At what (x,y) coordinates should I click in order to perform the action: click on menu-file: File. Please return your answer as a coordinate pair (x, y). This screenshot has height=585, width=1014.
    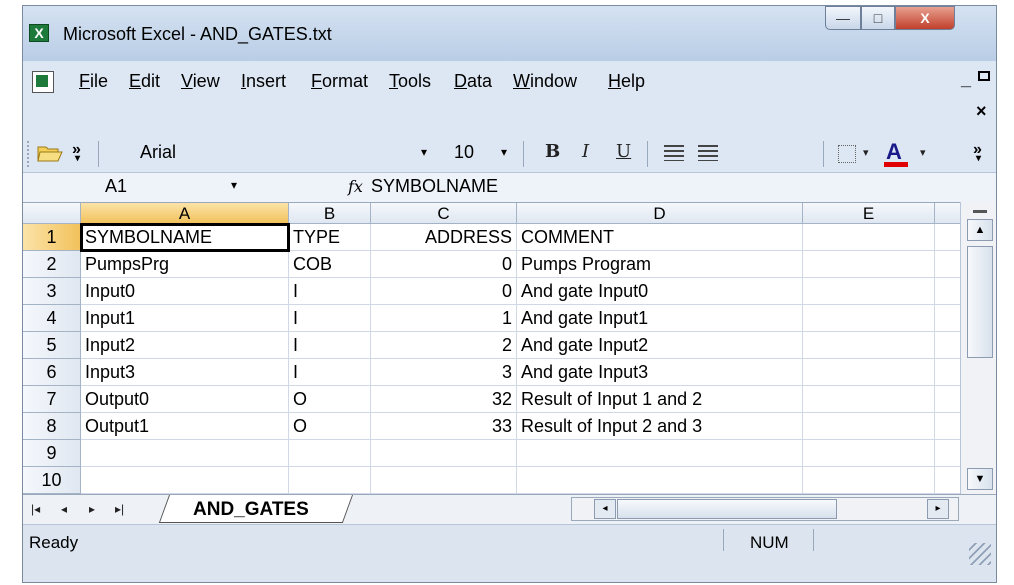
    Looking at the image, I should click on (93, 81).